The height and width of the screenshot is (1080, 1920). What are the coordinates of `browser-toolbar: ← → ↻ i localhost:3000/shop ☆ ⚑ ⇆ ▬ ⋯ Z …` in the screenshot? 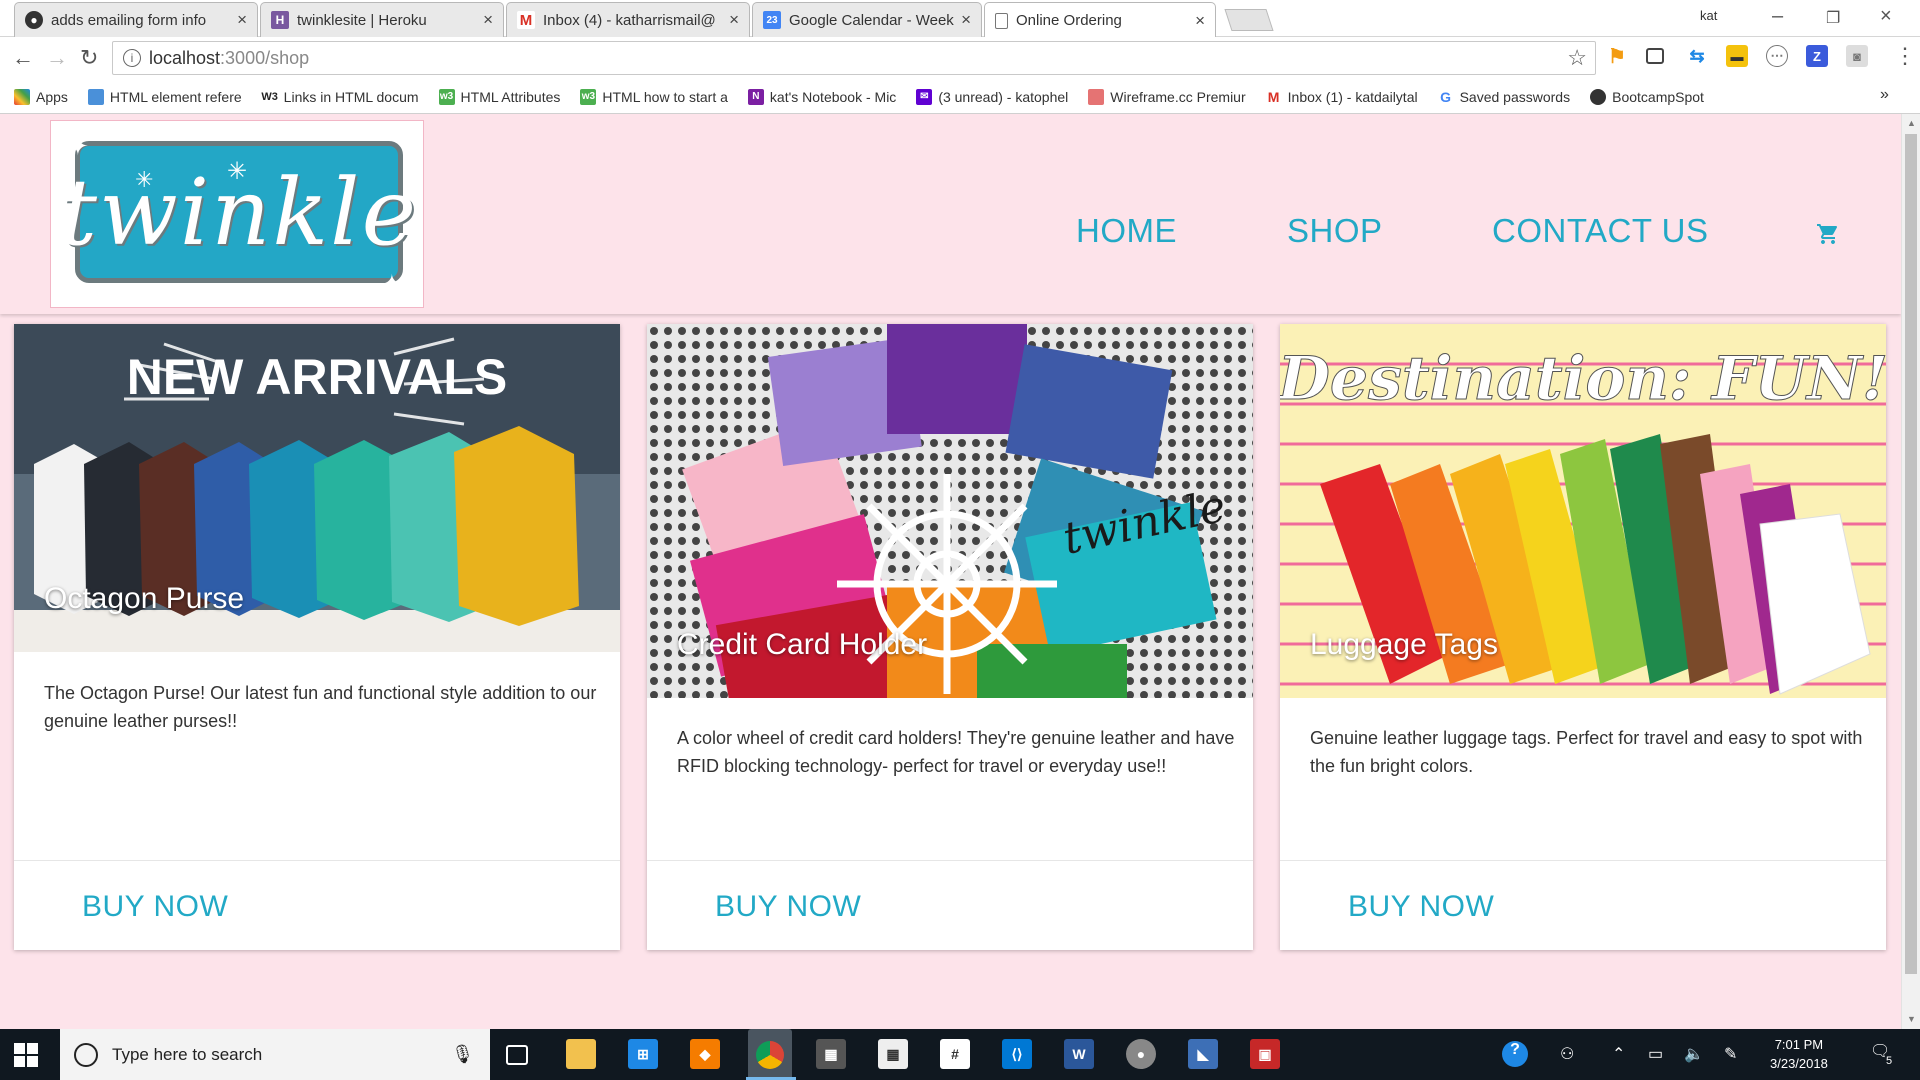 It's located at (960, 58).